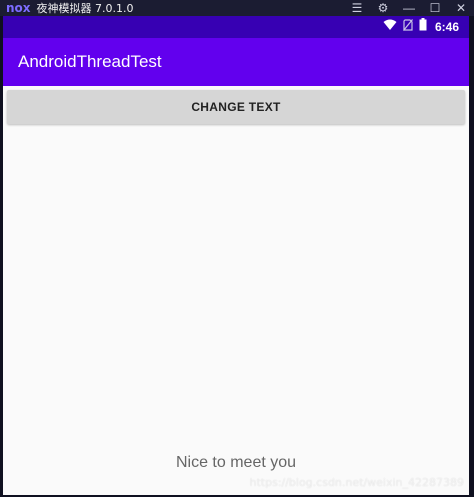 This screenshot has width=474, height=497. What do you see at coordinates (435, 8) in the screenshot?
I see `maximize-icon: ☐` at bounding box center [435, 8].